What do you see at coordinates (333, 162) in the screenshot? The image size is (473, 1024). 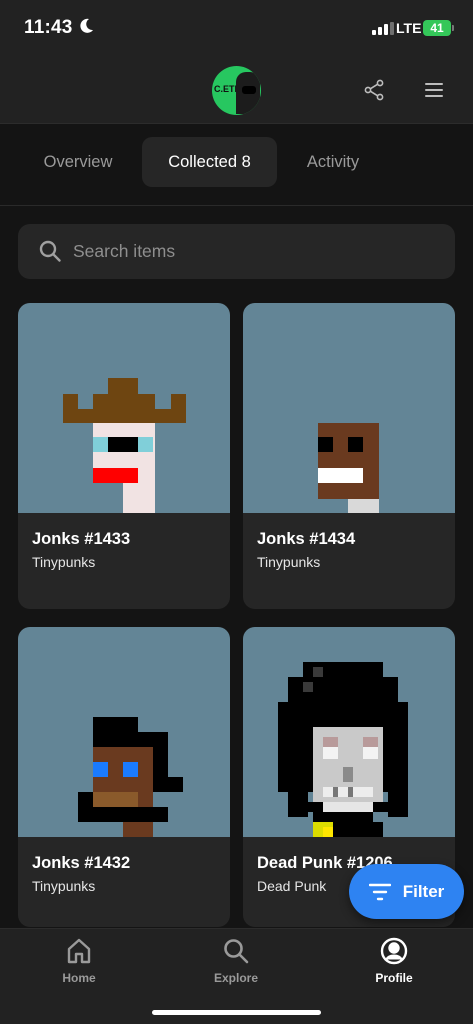 I see `tab-activity: Activity` at bounding box center [333, 162].